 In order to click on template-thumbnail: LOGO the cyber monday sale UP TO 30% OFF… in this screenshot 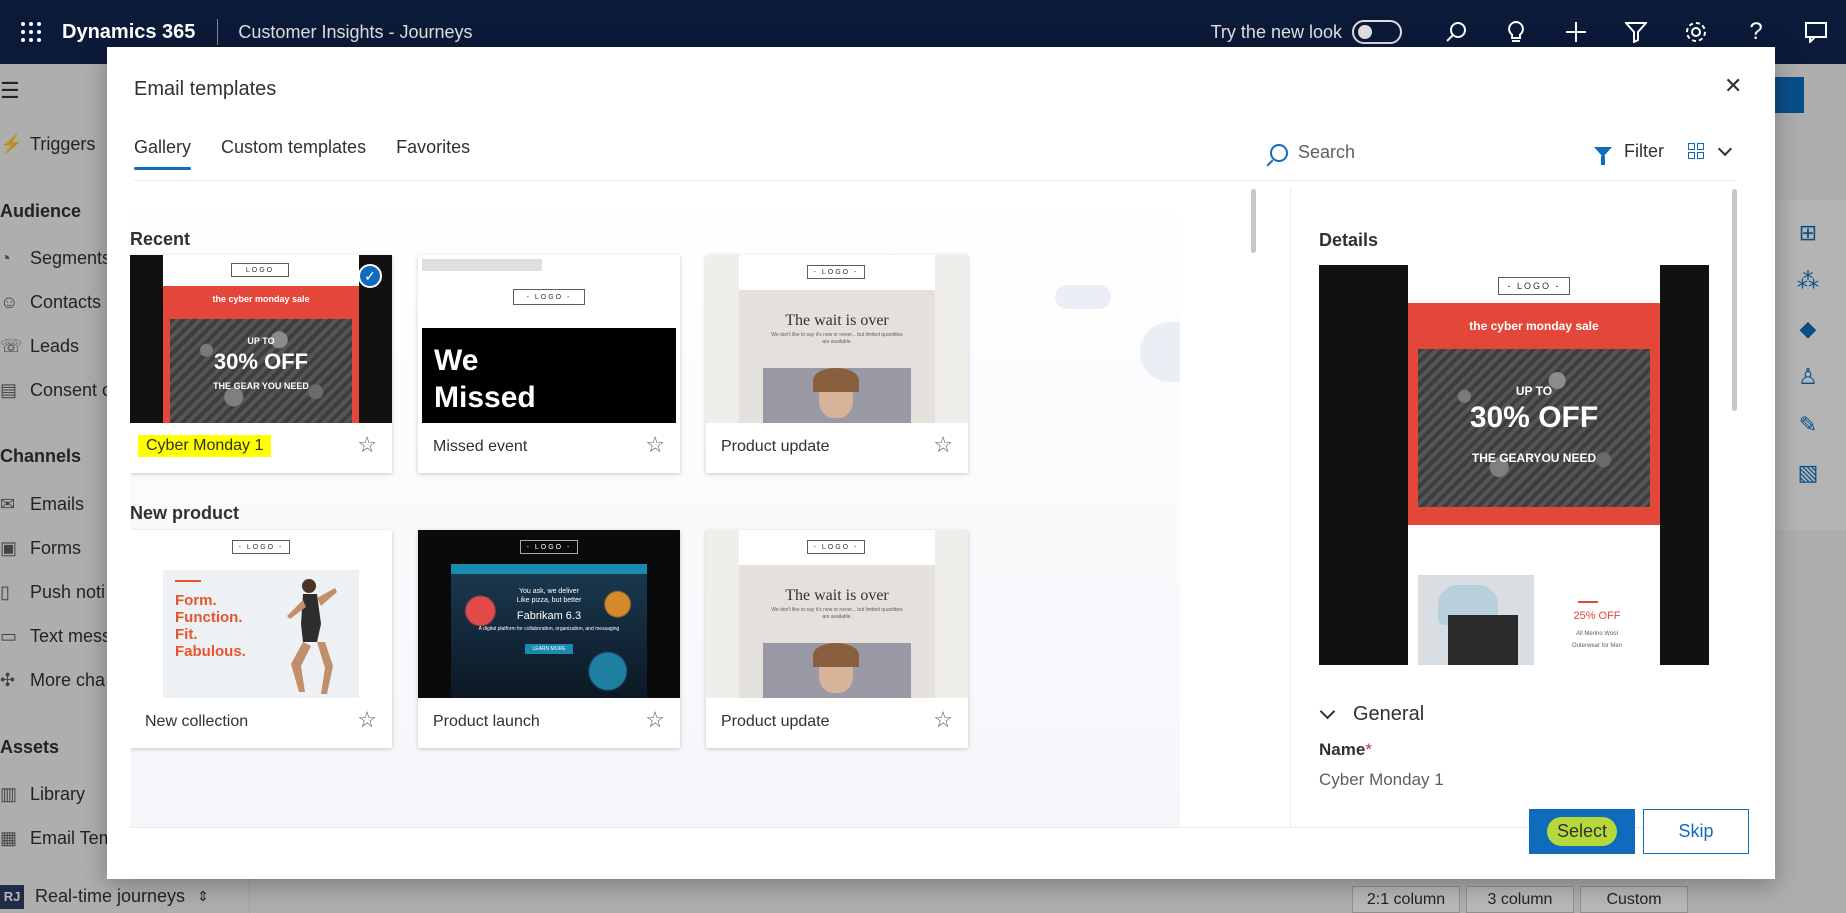, I will do `click(261, 339)`.